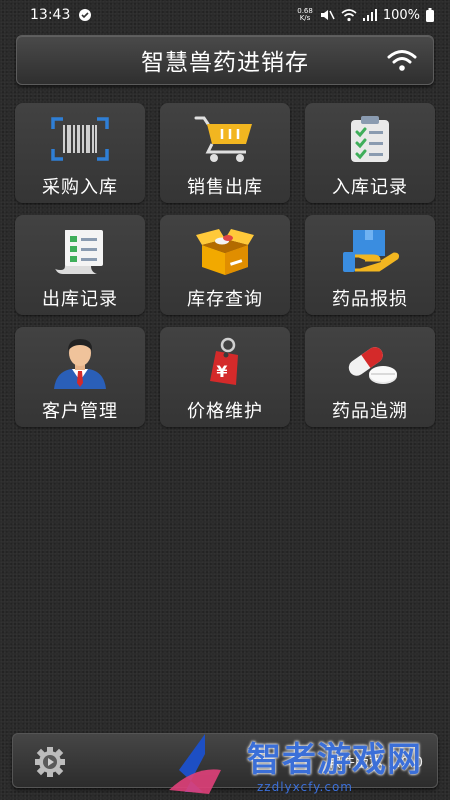 The width and height of the screenshot is (450, 800). I want to click on menu-item-outbound-records: 出库记录, so click(80, 265).